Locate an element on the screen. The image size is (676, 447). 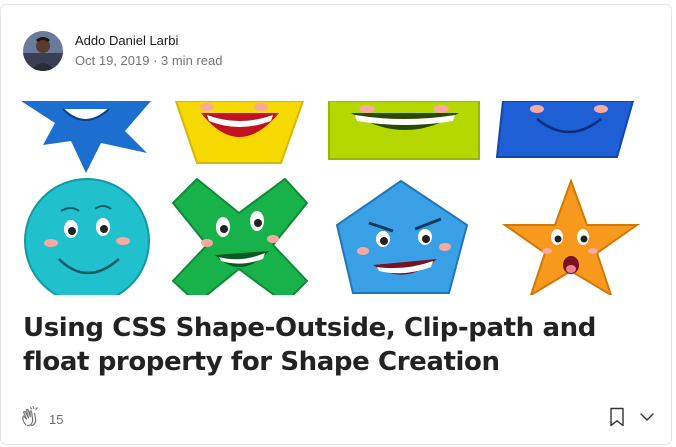
more-button is located at coordinates (647, 419).